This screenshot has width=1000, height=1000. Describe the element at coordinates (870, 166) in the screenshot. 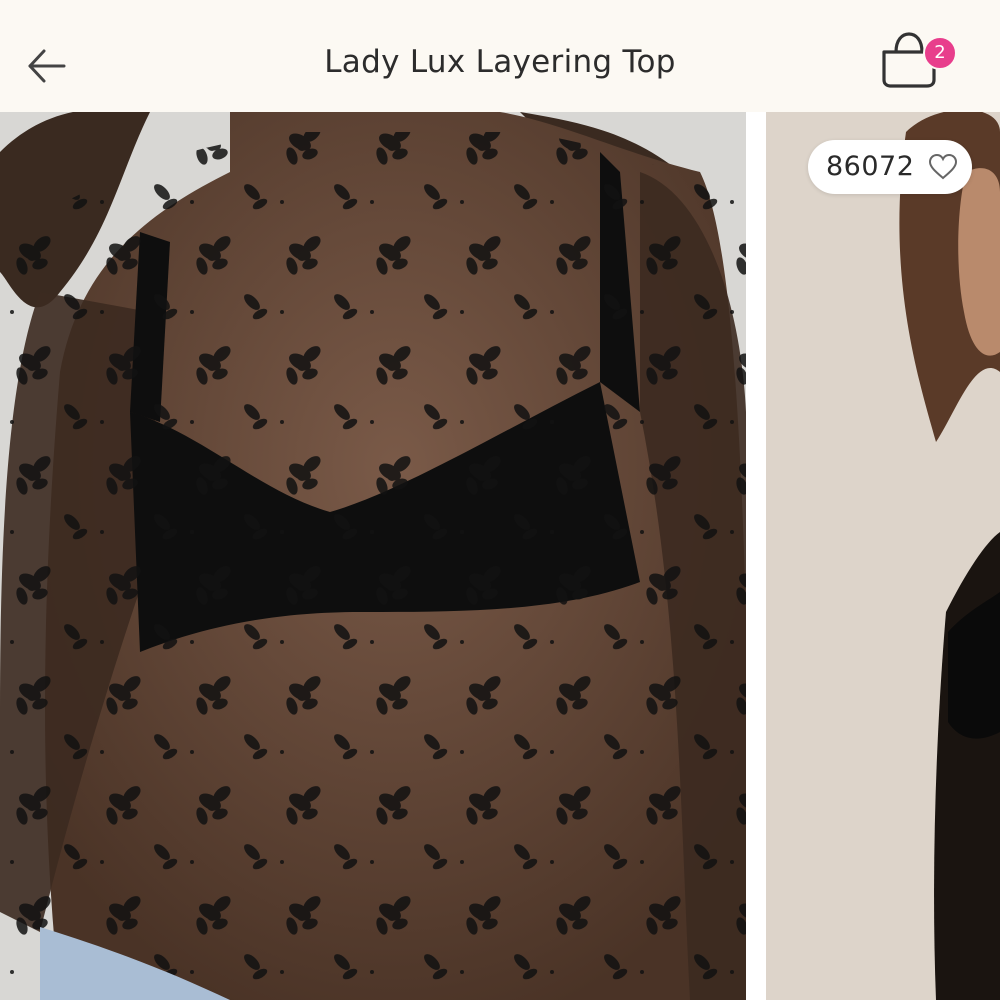

I see `like-count: 86072` at that location.